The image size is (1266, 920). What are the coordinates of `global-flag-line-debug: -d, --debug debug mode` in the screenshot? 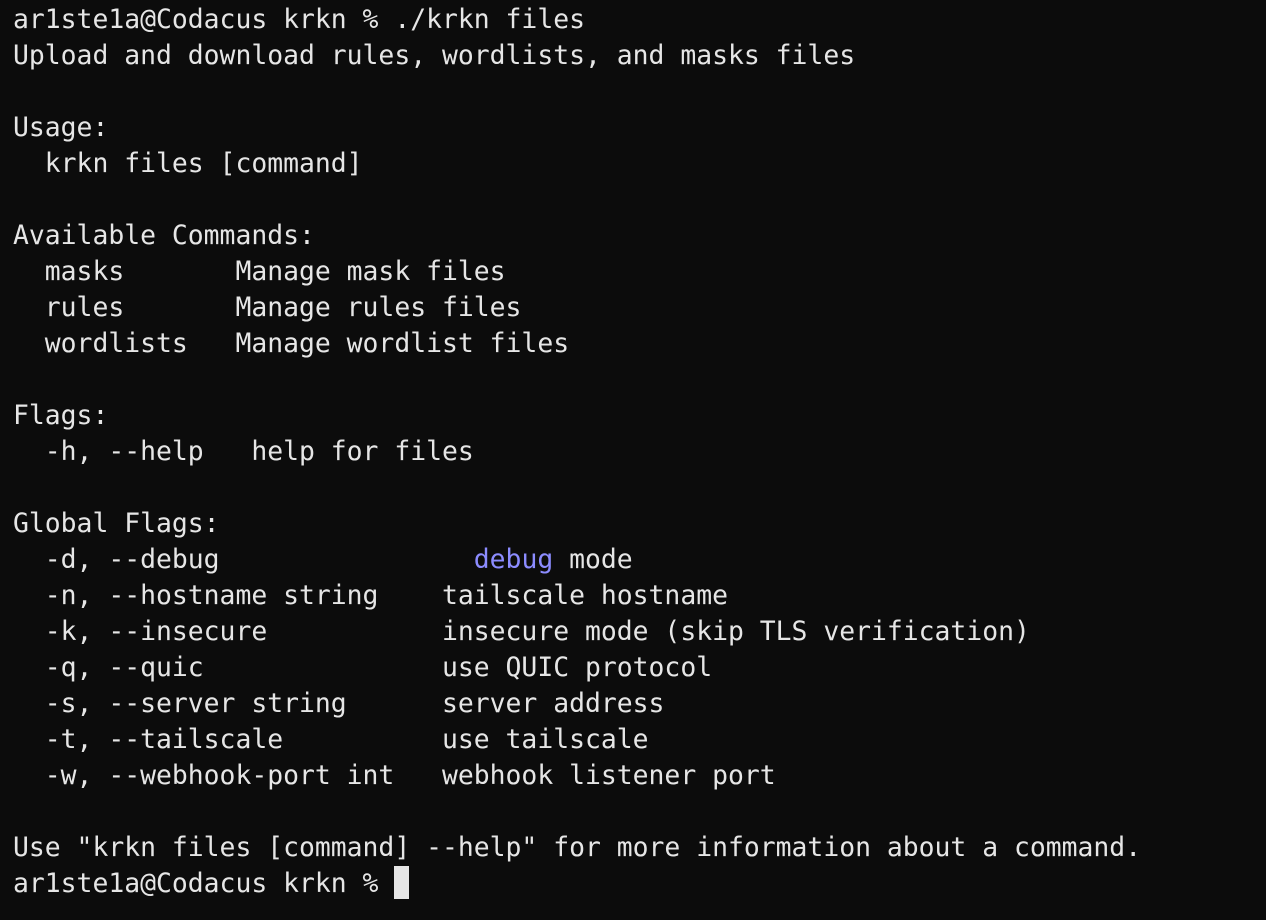 It's located at (639, 560).